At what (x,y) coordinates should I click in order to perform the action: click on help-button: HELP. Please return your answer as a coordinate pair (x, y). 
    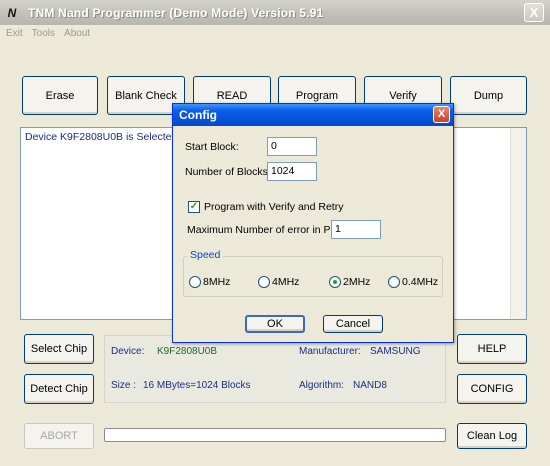
    Looking at the image, I should click on (492, 349).